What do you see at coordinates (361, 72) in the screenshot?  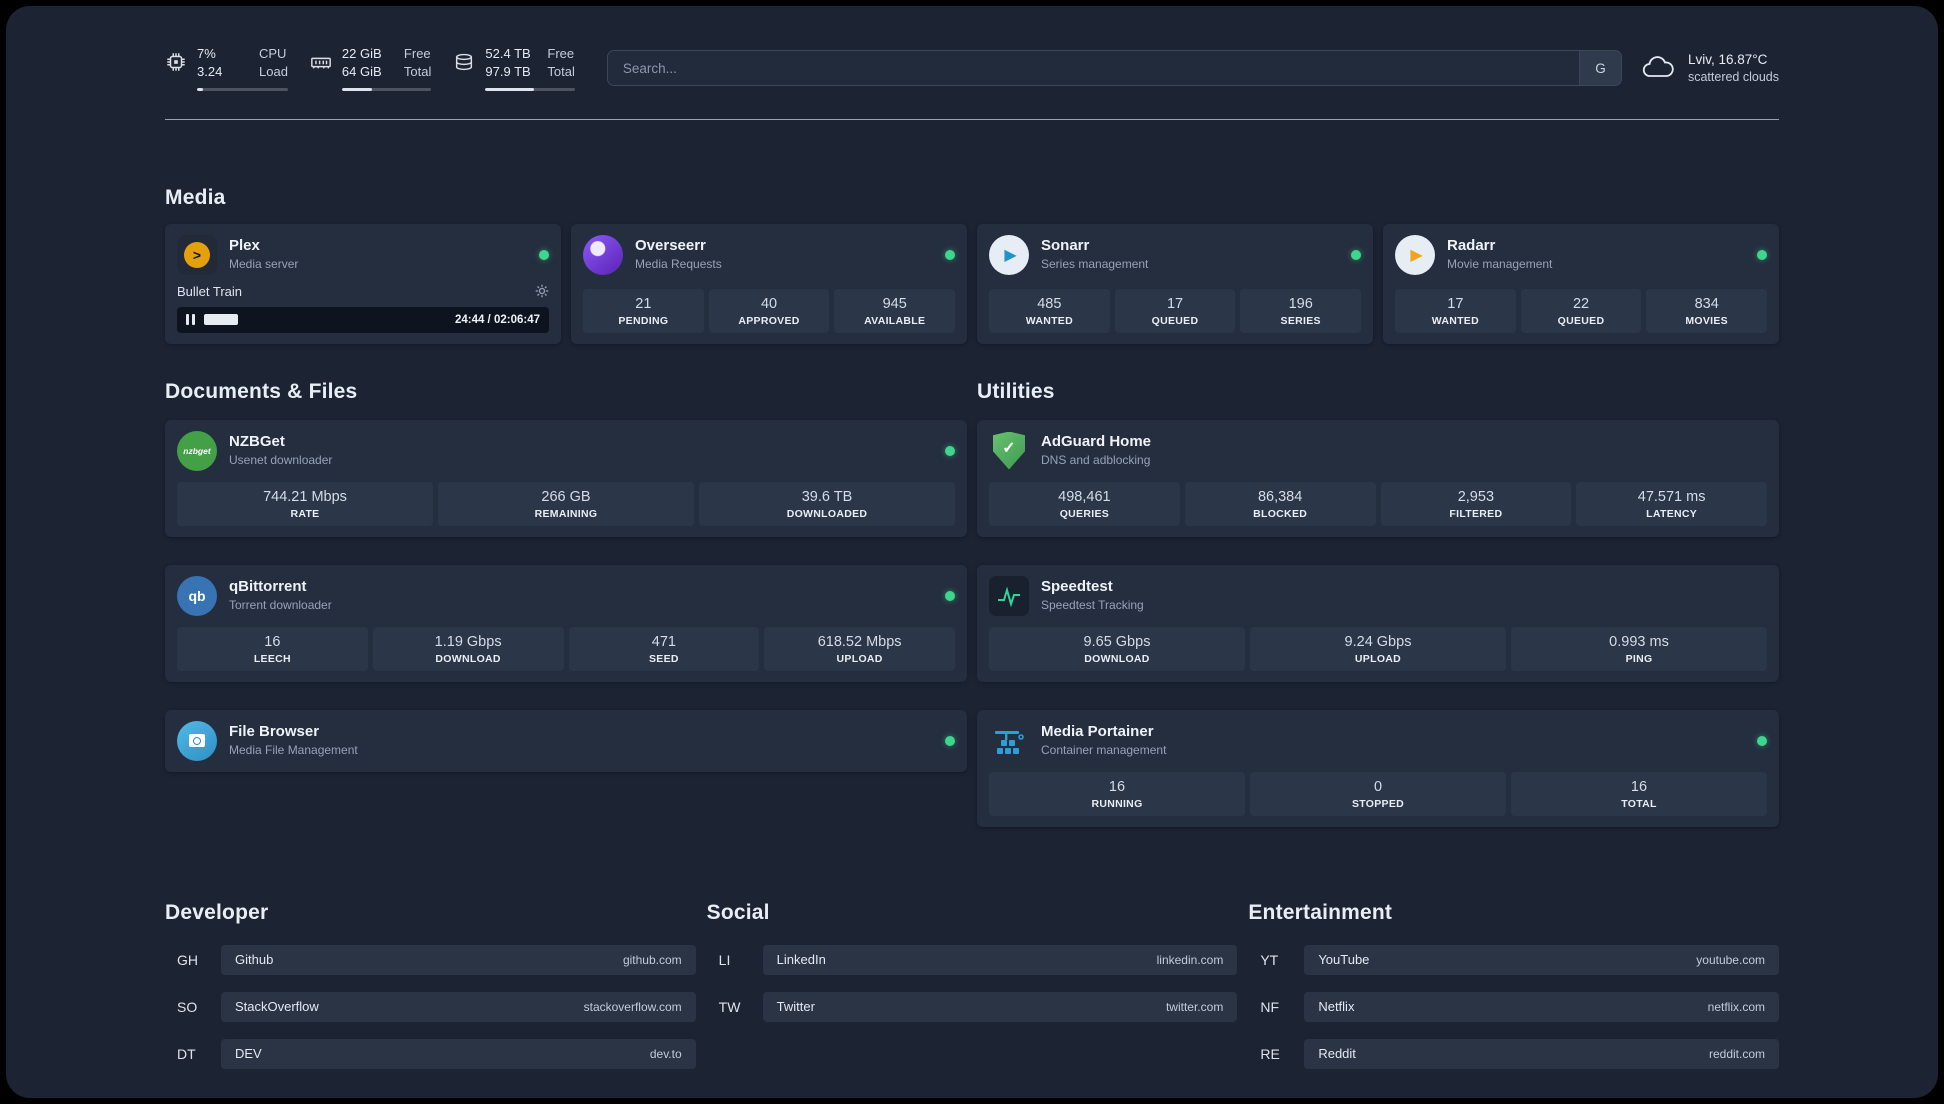 I see `memory-total-value: 64 GiB` at bounding box center [361, 72].